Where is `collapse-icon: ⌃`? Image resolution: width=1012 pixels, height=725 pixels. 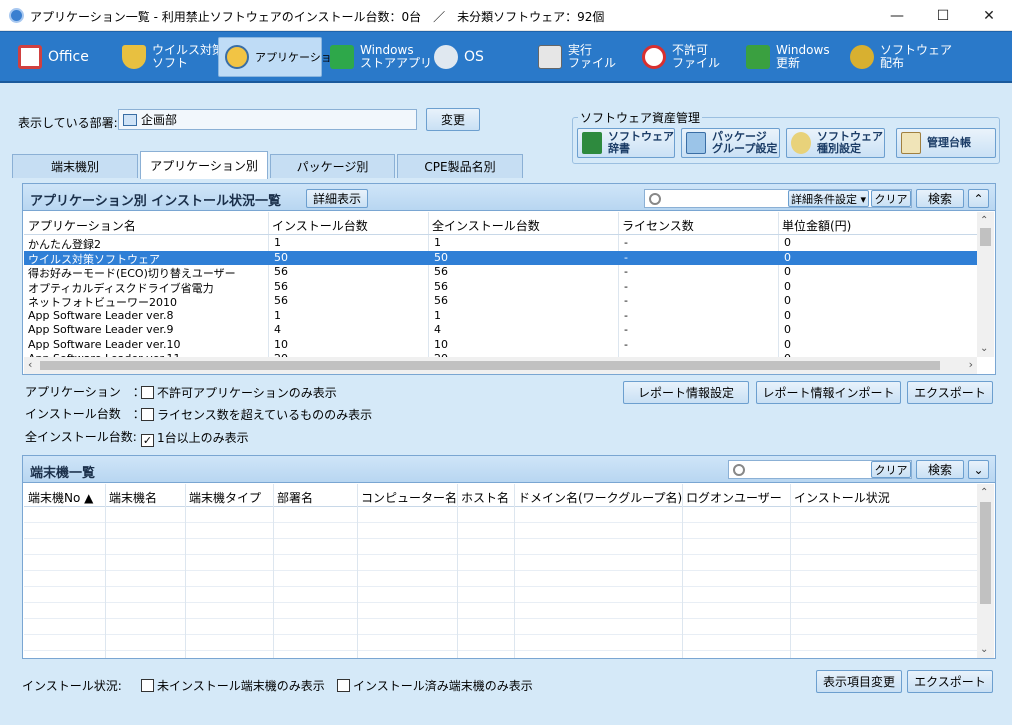
collapse-icon: ⌃ is located at coordinates (978, 198).